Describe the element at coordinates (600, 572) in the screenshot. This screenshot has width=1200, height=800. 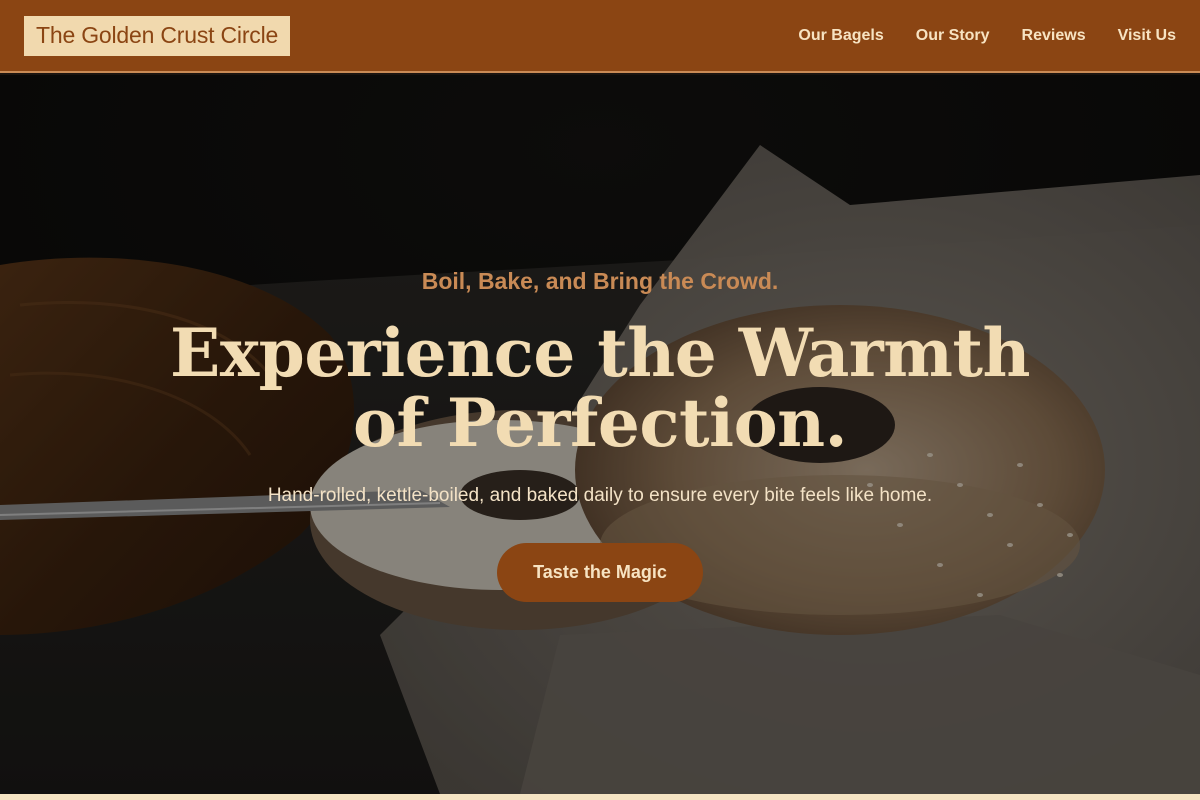
I see `taste-the-magic-button: Taste the Magic` at that location.